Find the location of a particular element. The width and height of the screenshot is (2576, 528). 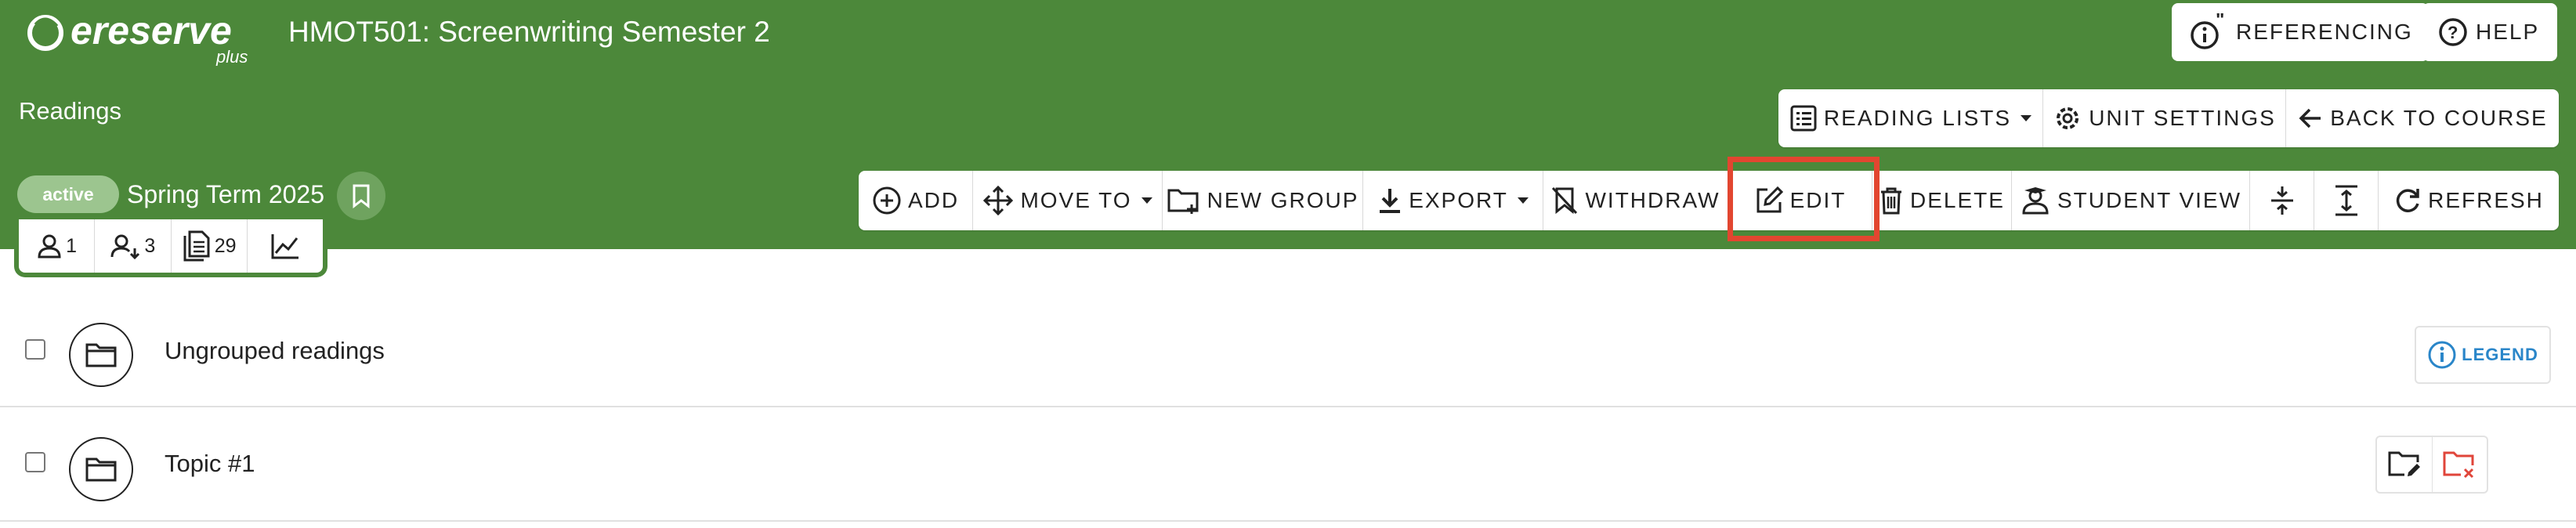

ereserve-logo: ereserve plus is located at coordinates (143, 34).